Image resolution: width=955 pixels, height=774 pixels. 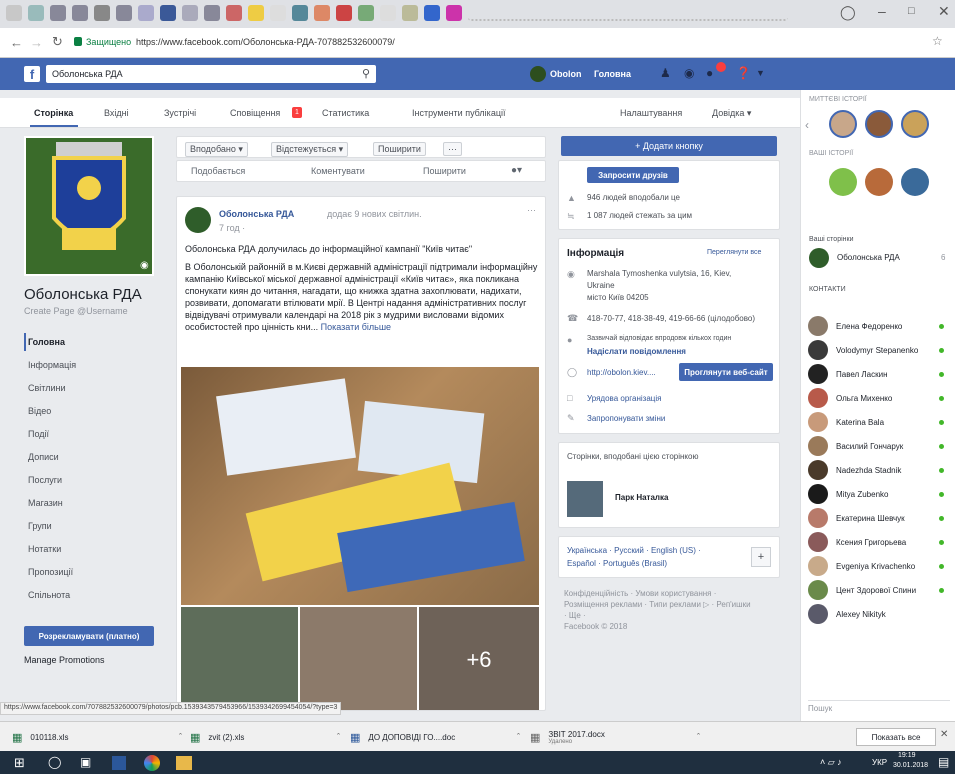 I want to click on contact-row: Павел Ласкин, so click(x=879, y=374).